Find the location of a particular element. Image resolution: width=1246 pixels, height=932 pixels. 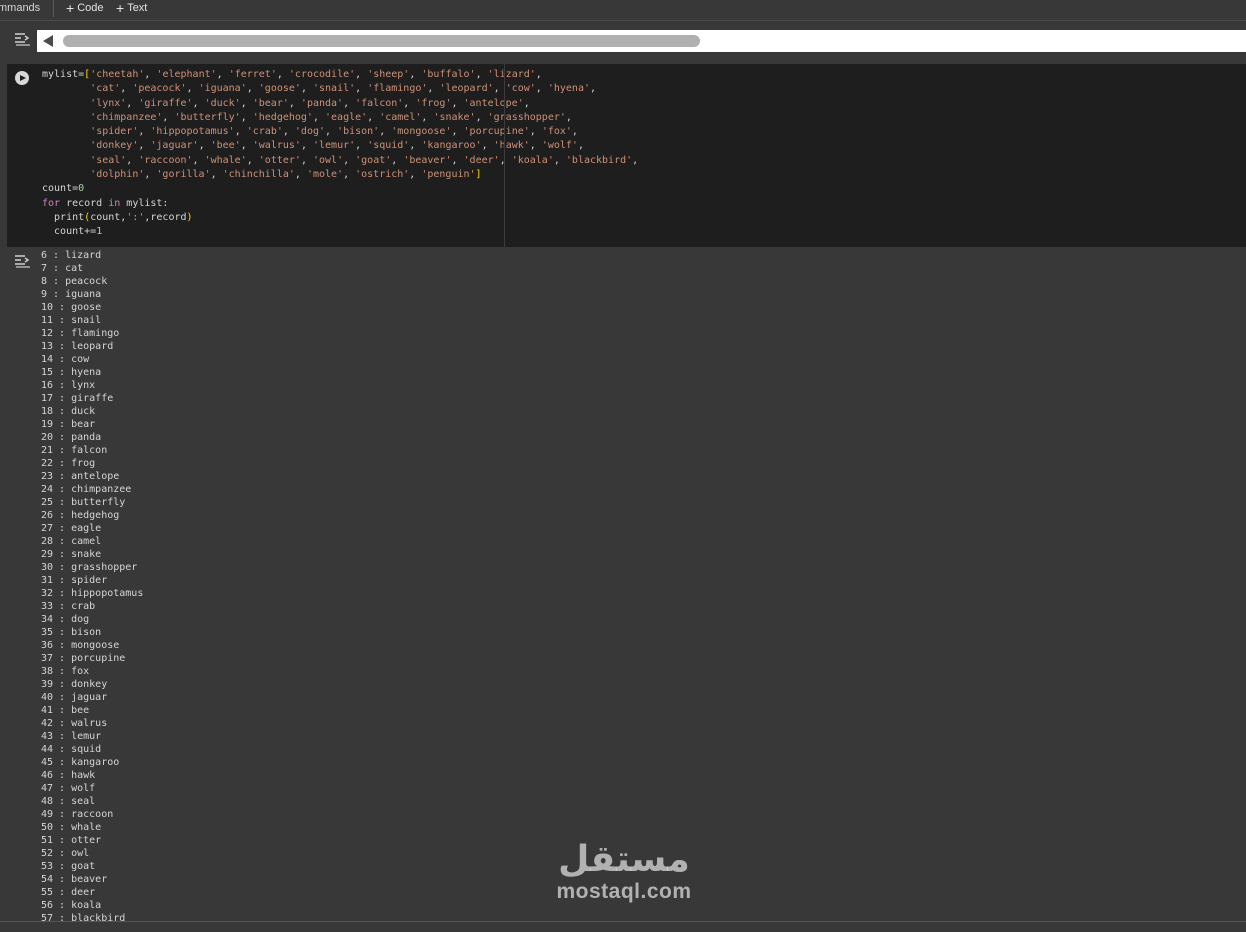

output-line: 38 : fox is located at coordinates (65, 671).